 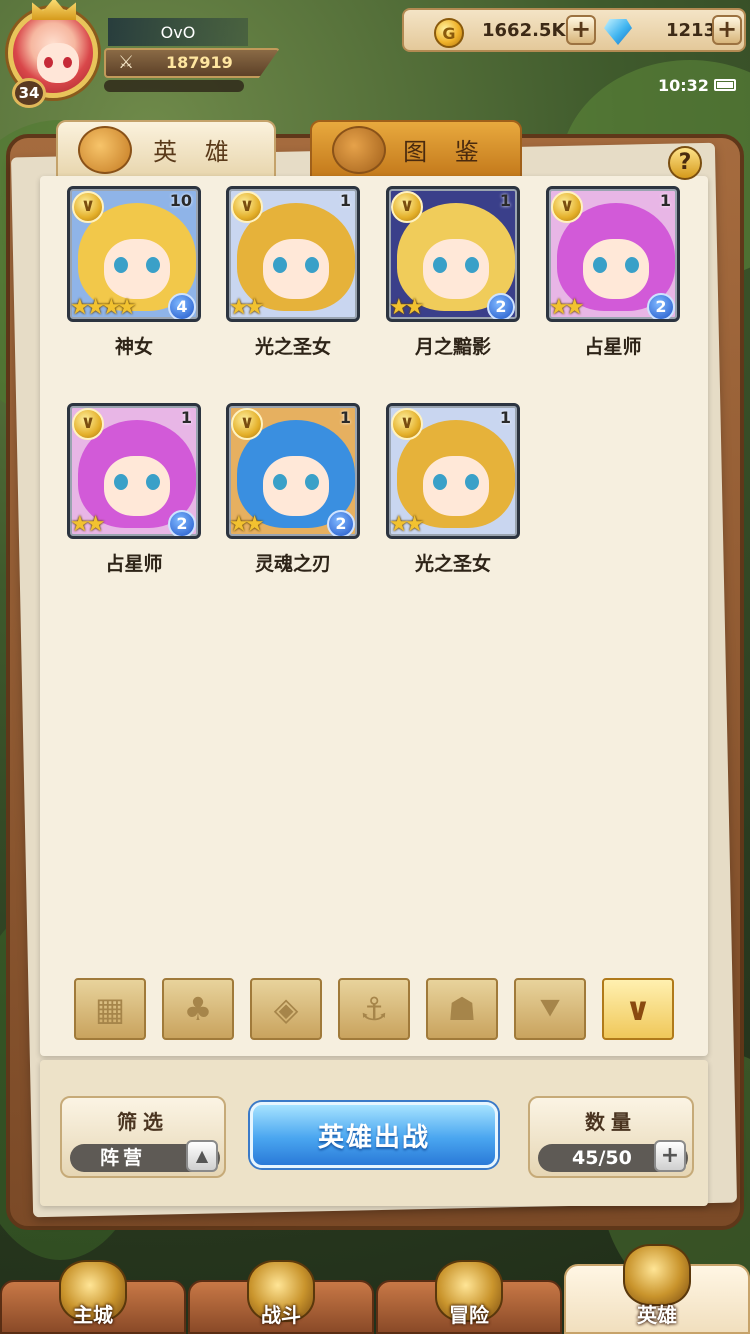 What do you see at coordinates (375, 1284) in the screenshot?
I see `bottom-nav: 主城 战斗 冒险 英雄` at bounding box center [375, 1284].